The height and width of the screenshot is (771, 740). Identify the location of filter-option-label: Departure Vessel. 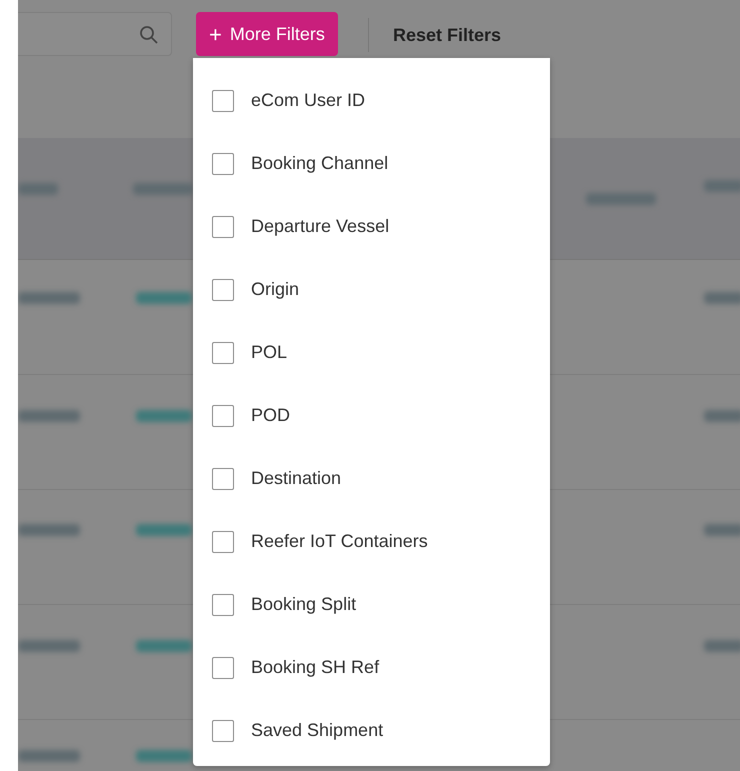
(320, 226).